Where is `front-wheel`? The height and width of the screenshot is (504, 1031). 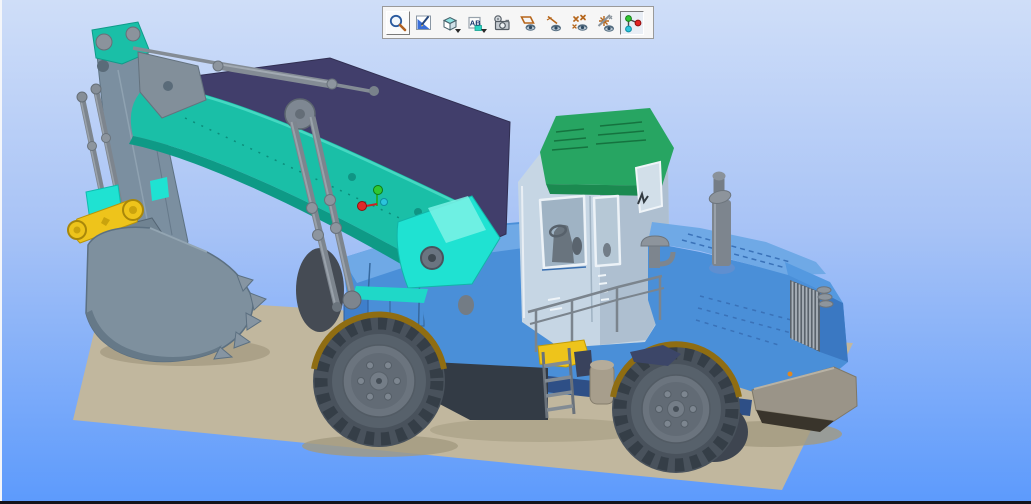 front-wheel is located at coordinates (676, 407).